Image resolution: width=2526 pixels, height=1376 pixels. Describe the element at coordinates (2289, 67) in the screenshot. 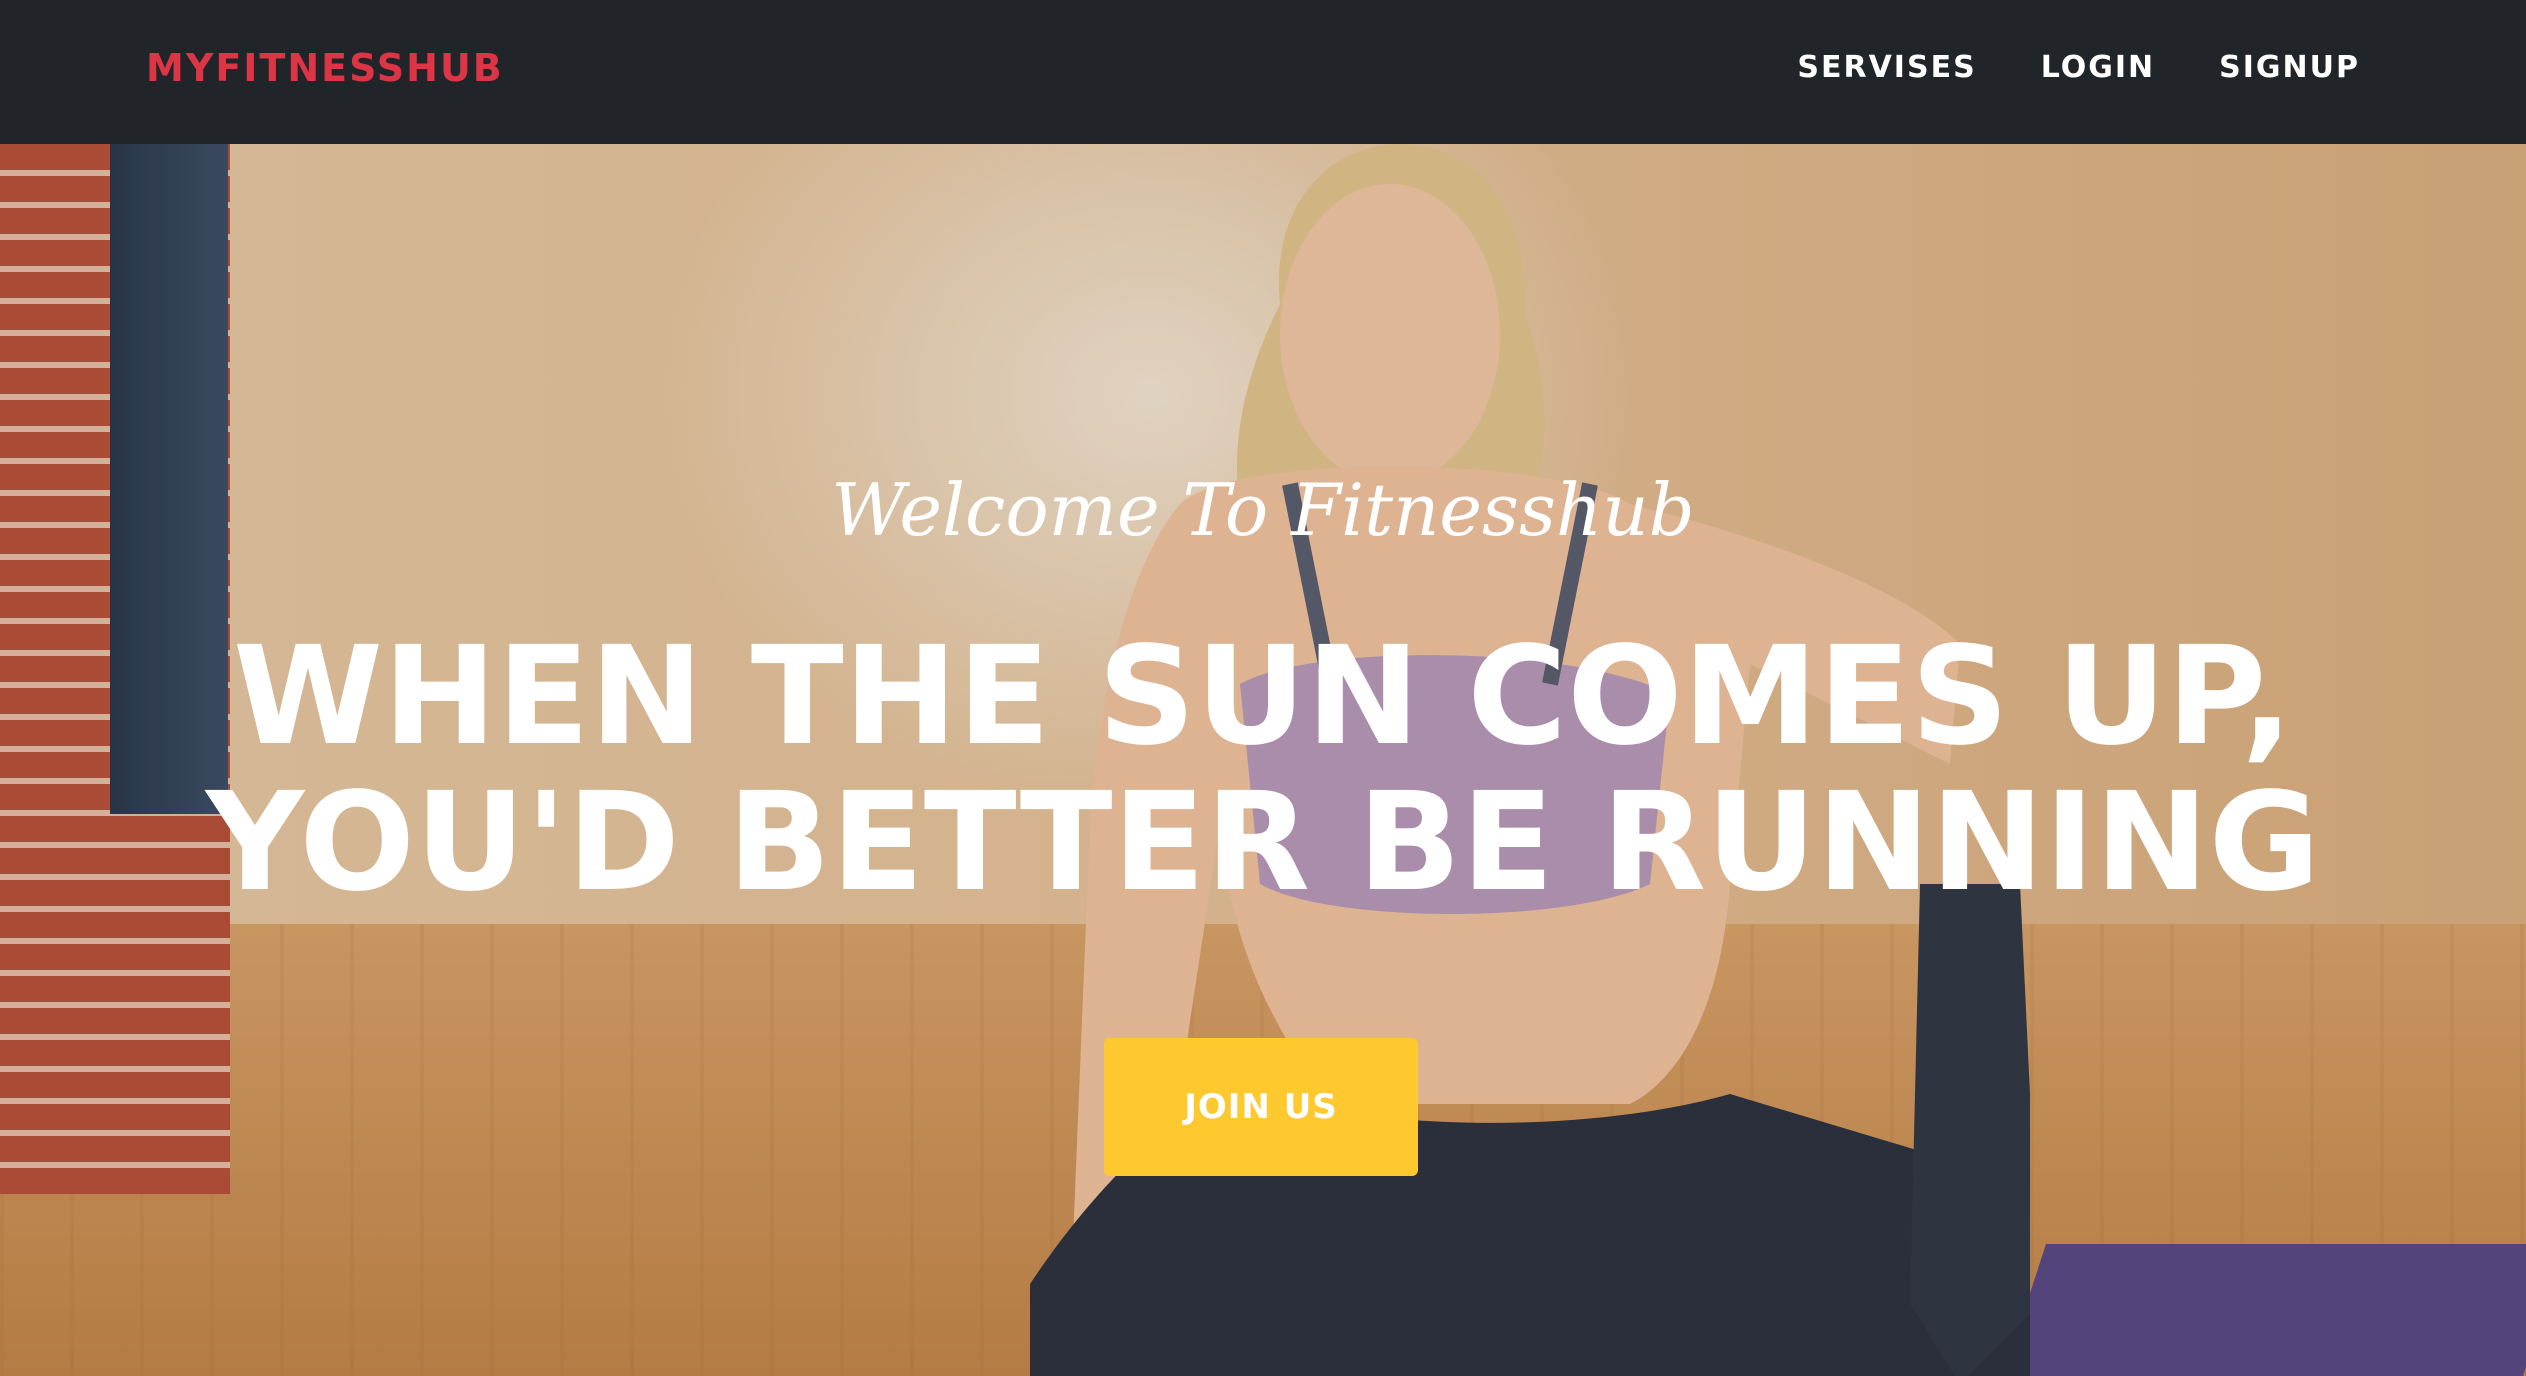

I see `nav-link-signup: SIGNUP` at that location.